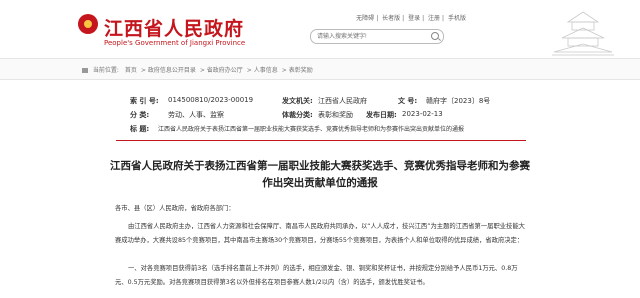 This screenshot has width=640, height=298. Describe the element at coordinates (140, 115) in the screenshot. I see `category-label: 分 类:` at that location.